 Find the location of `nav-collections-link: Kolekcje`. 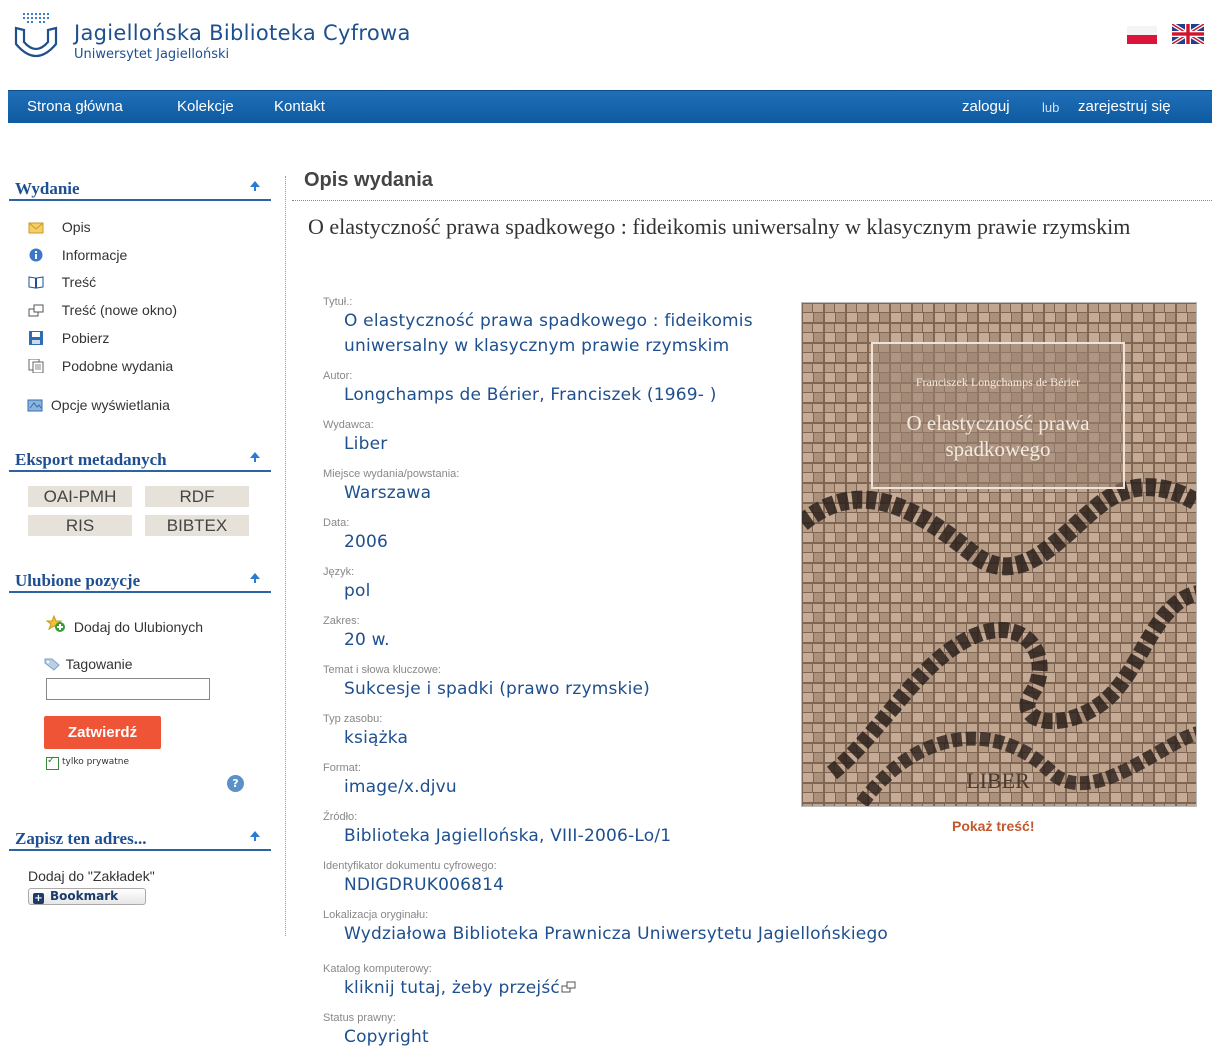

nav-collections-link: Kolekcje is located at coordinates (205, 106).